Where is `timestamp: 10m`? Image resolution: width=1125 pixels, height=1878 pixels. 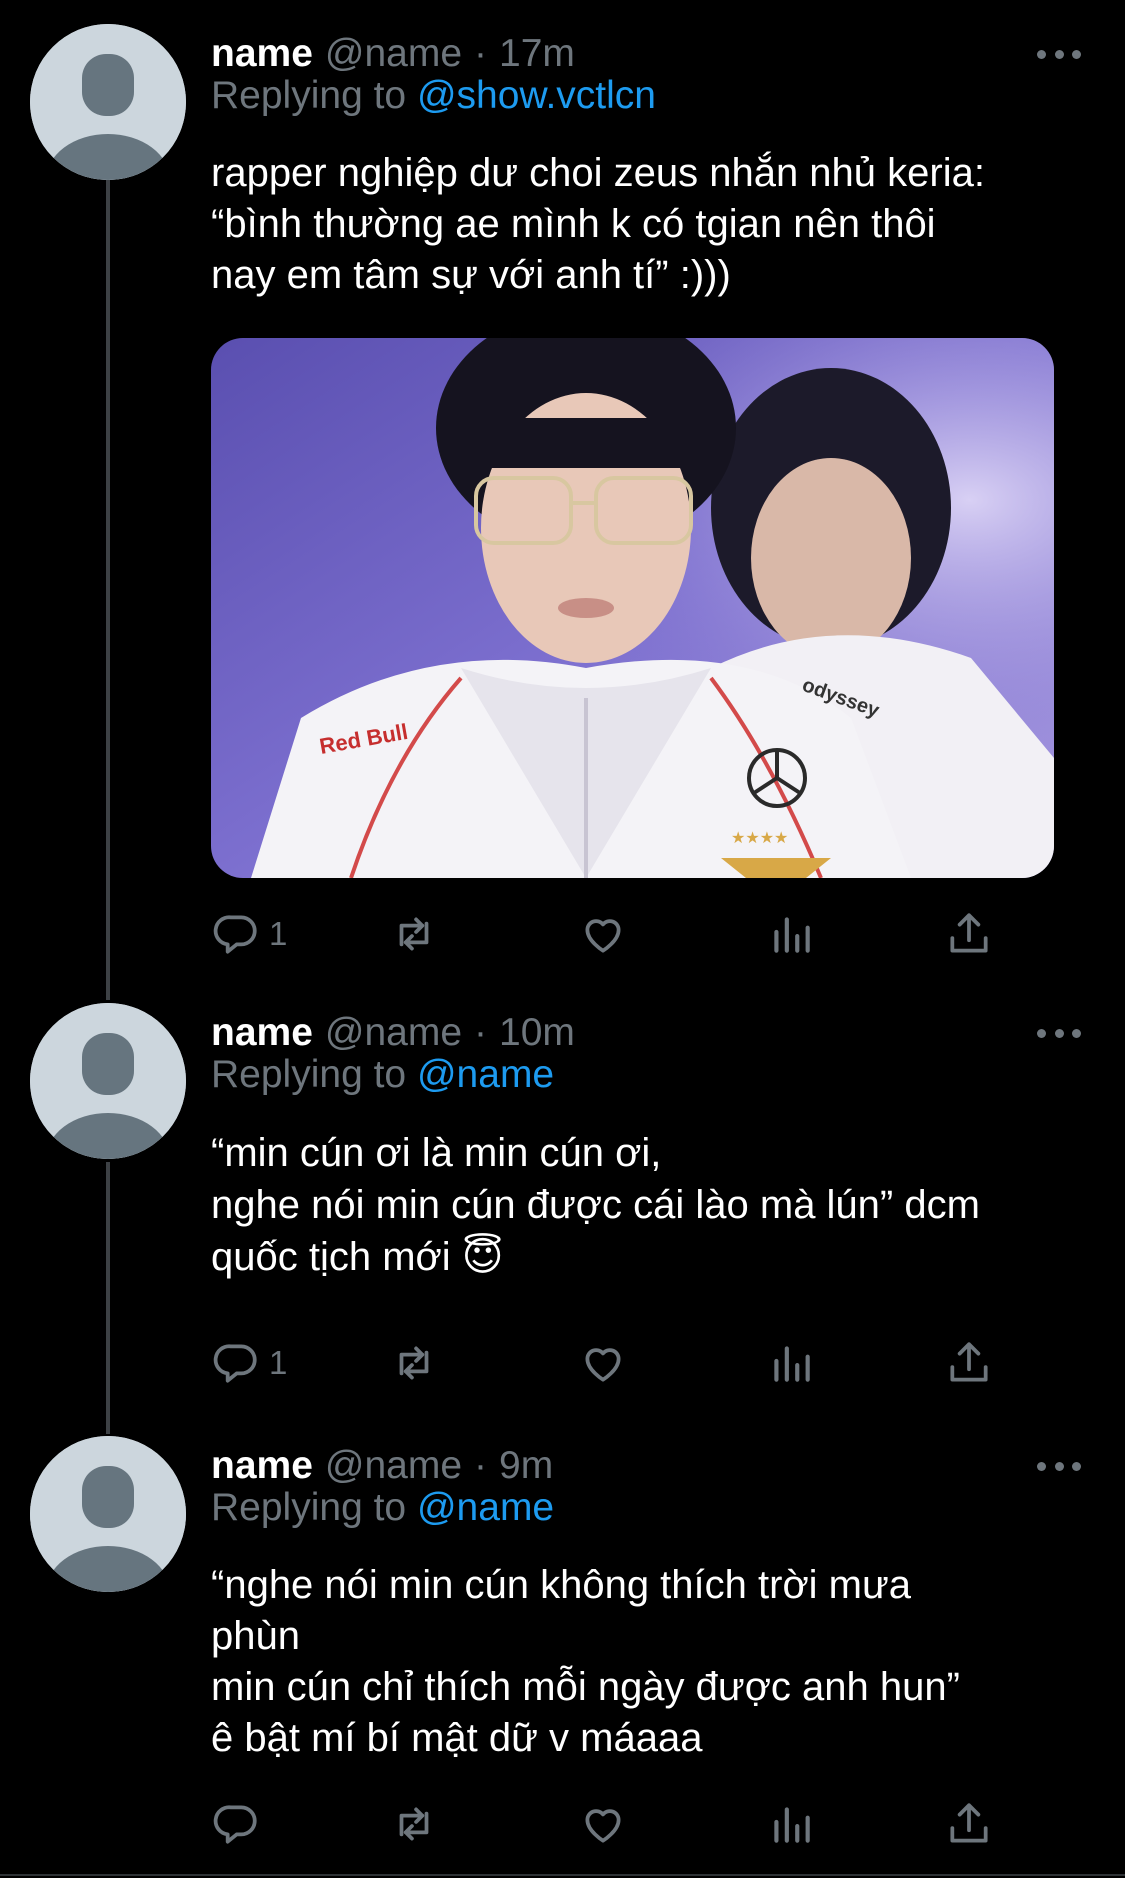 timestamp: 10m is located at coordinates (537, 1033).